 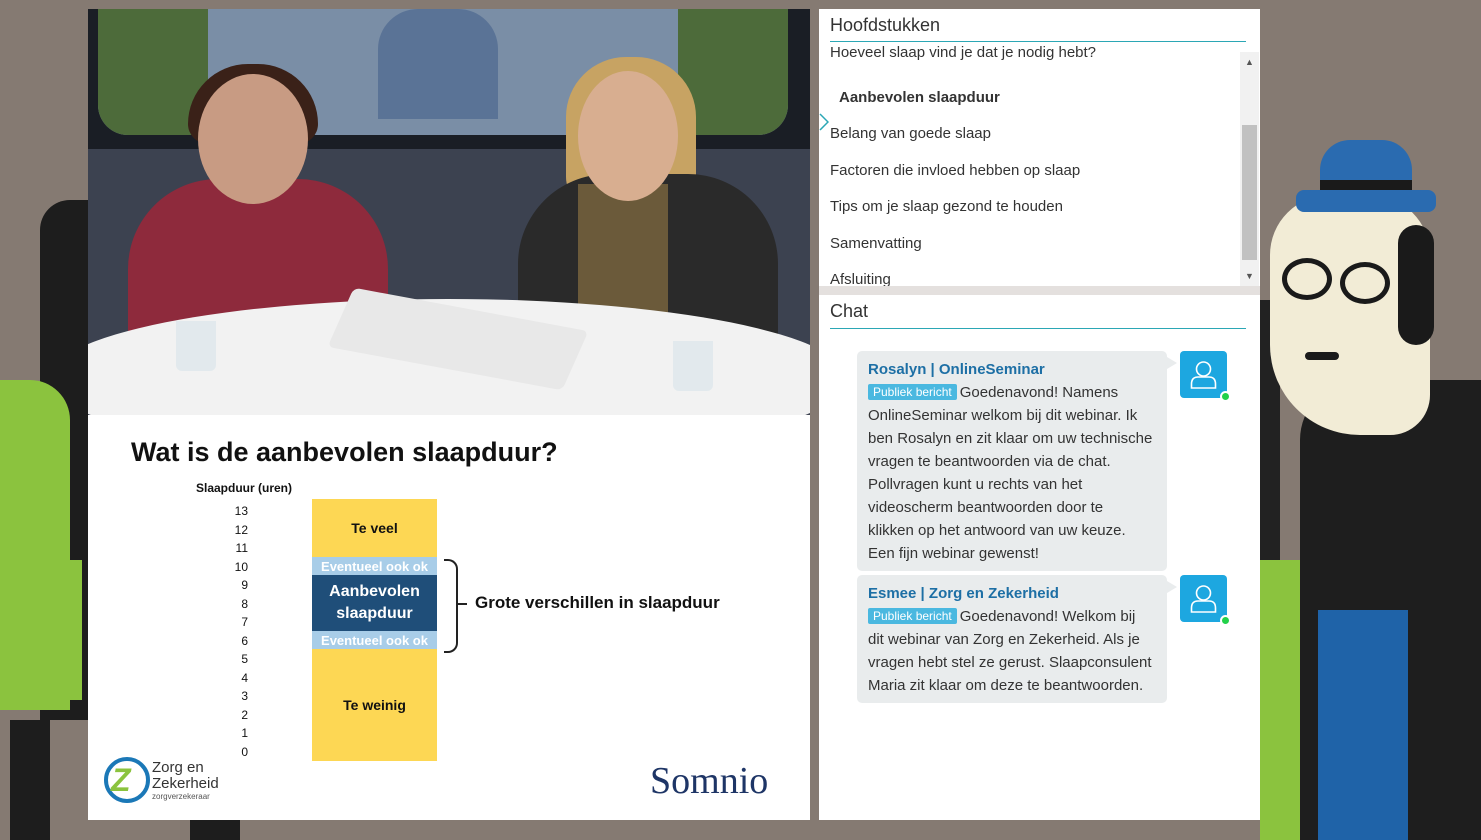 I want to click on background-man-mouth, so click(x=1322, y=356).